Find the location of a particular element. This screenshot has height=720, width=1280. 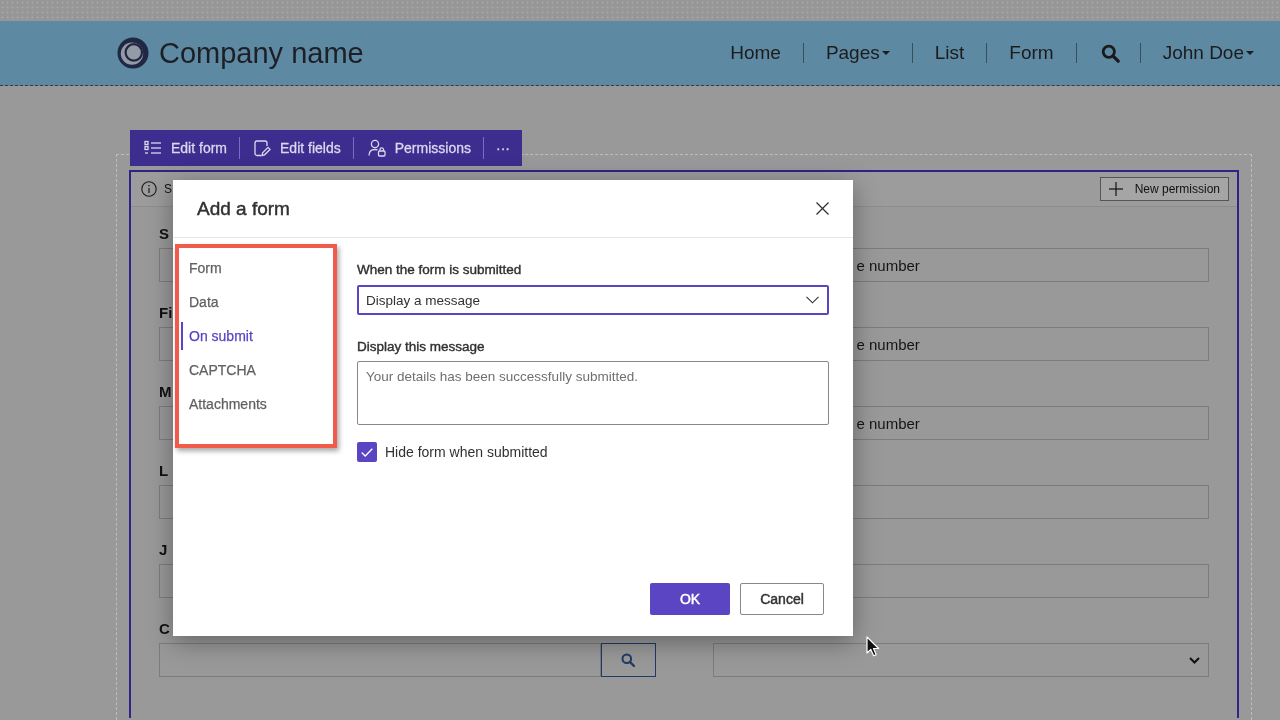

nav-dropdown: Pages is located at coordinates (857, 53).